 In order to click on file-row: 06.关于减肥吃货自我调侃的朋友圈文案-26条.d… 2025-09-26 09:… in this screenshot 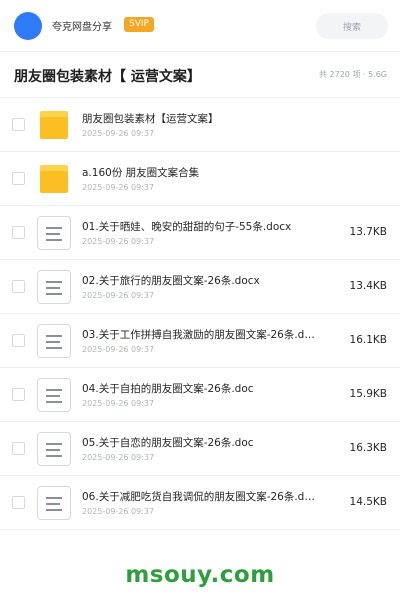, I will do `click(200, 503)`.